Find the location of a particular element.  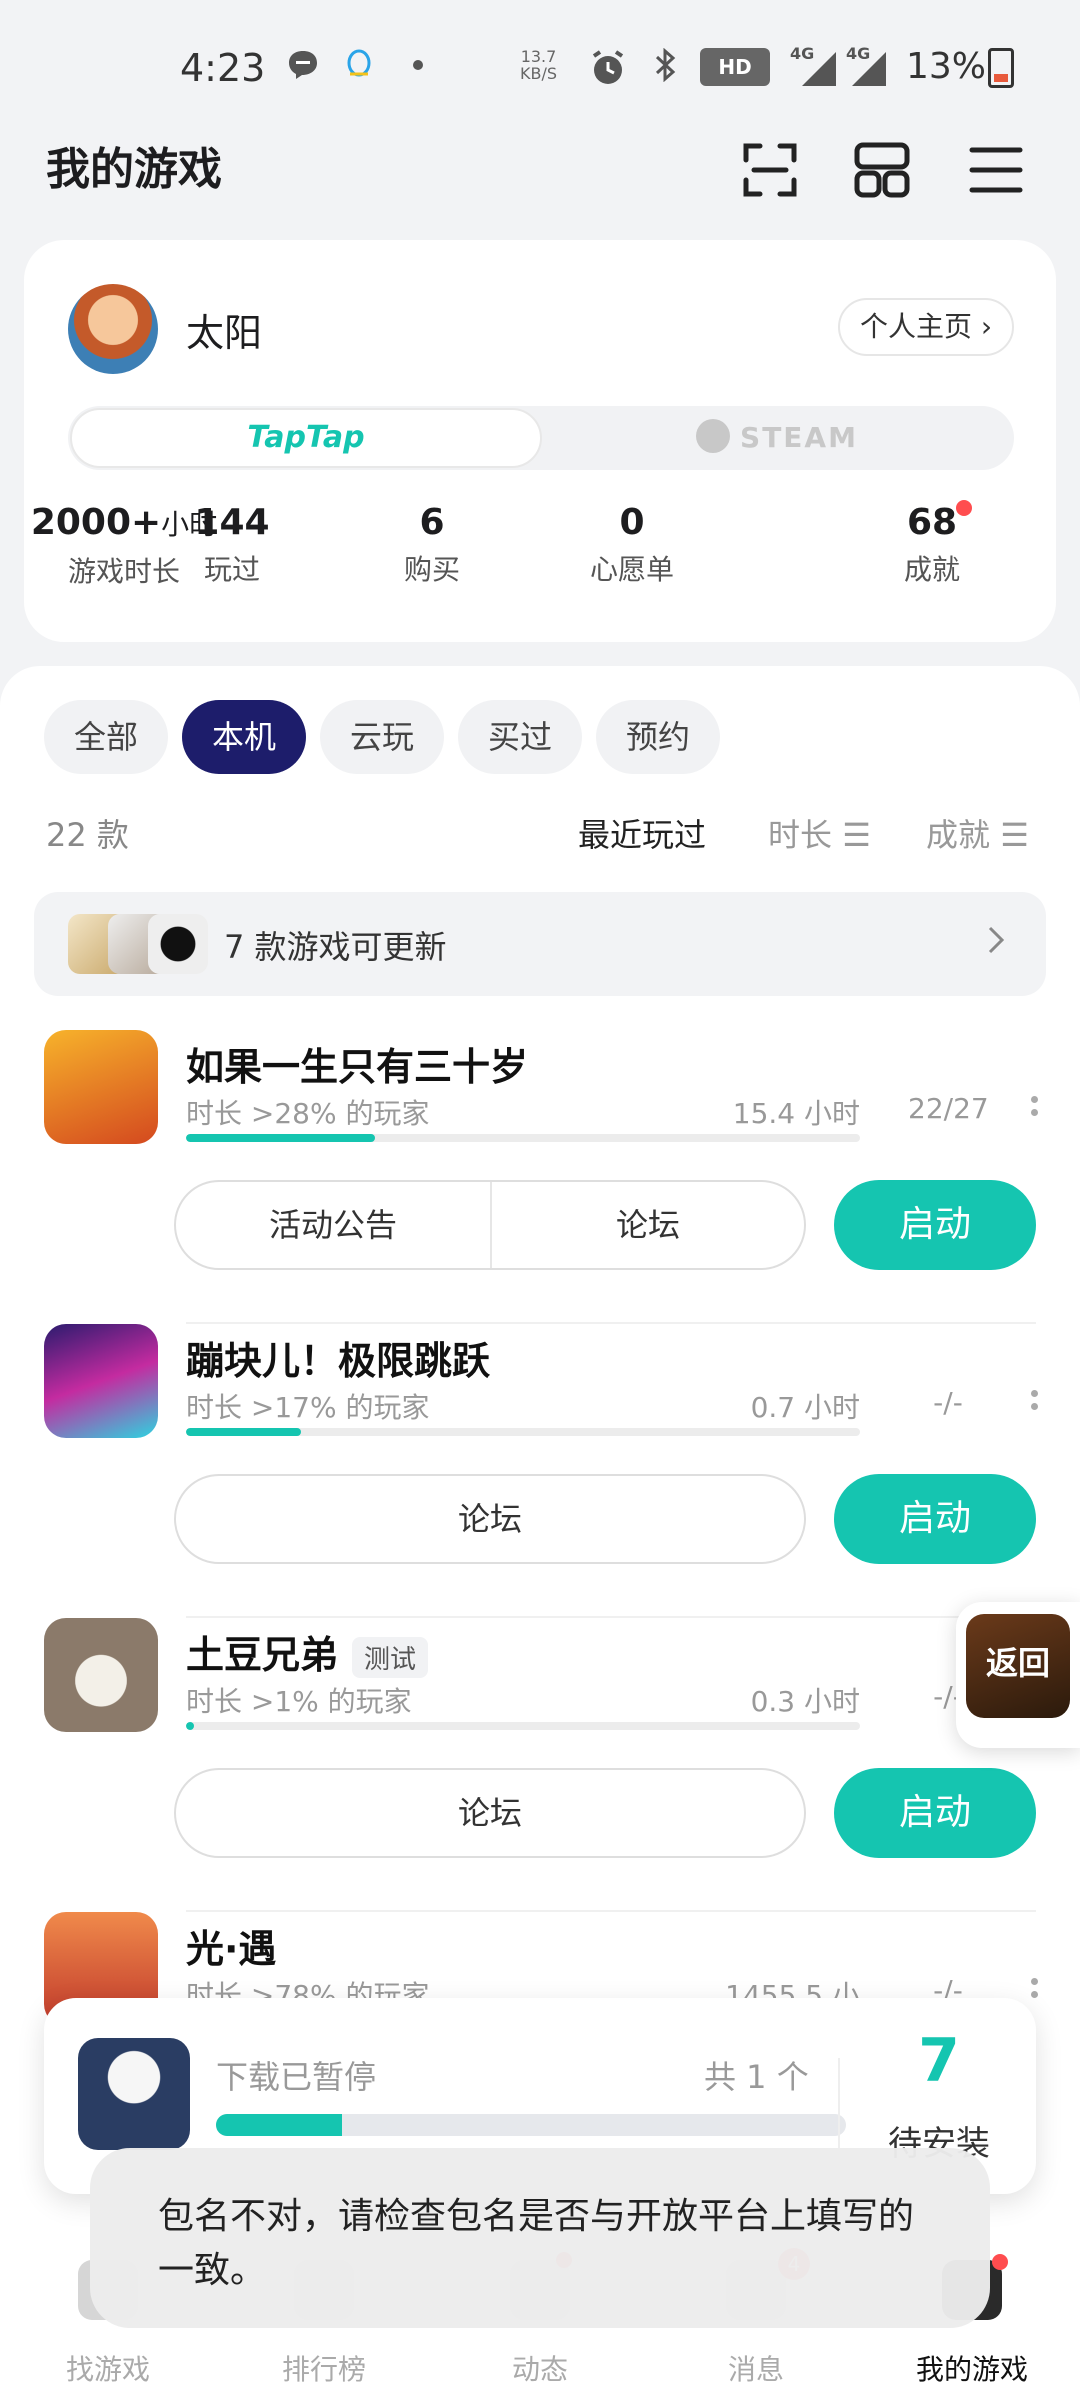

scan-icon is located at coordinates (770, 170).